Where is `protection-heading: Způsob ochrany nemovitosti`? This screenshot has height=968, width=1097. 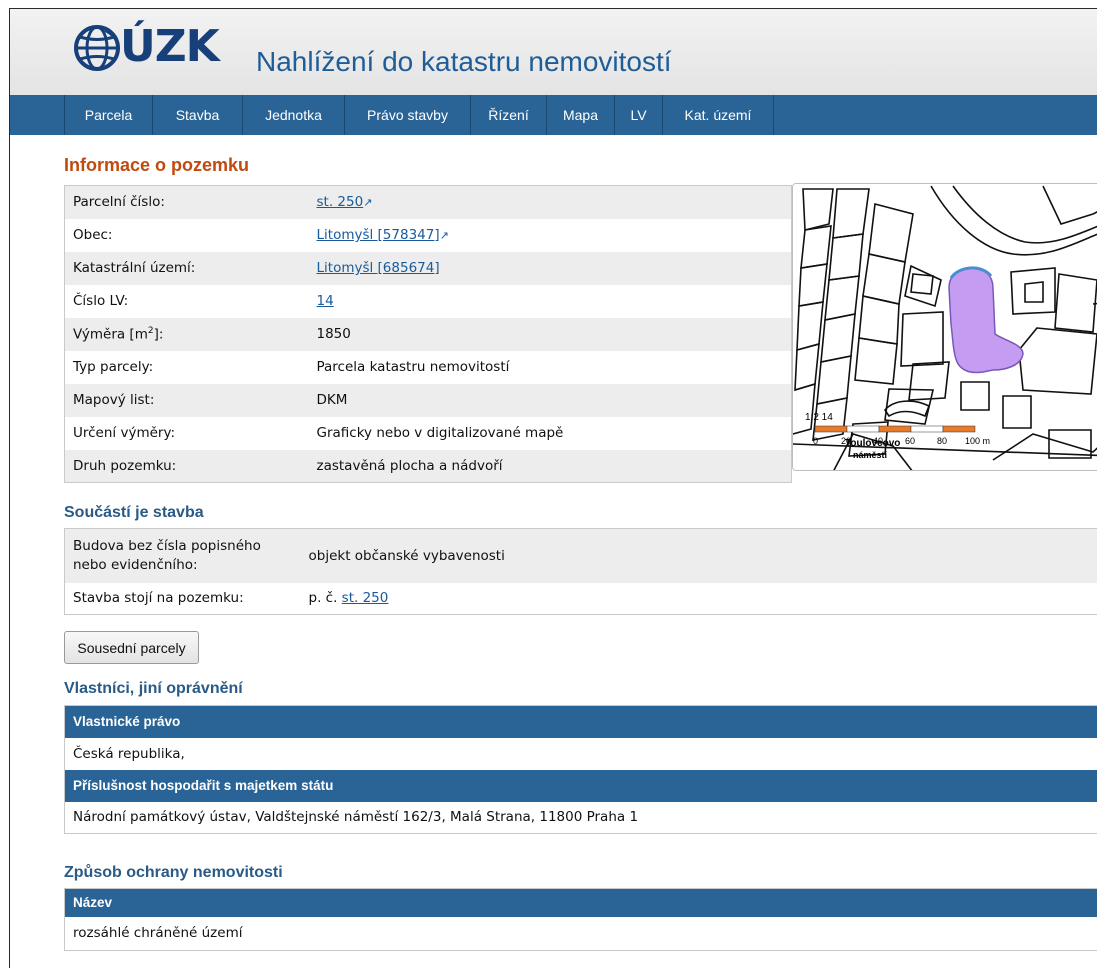
protection-heading: Způsob ochrany nemovitosti is located at coordinates (173, 873).